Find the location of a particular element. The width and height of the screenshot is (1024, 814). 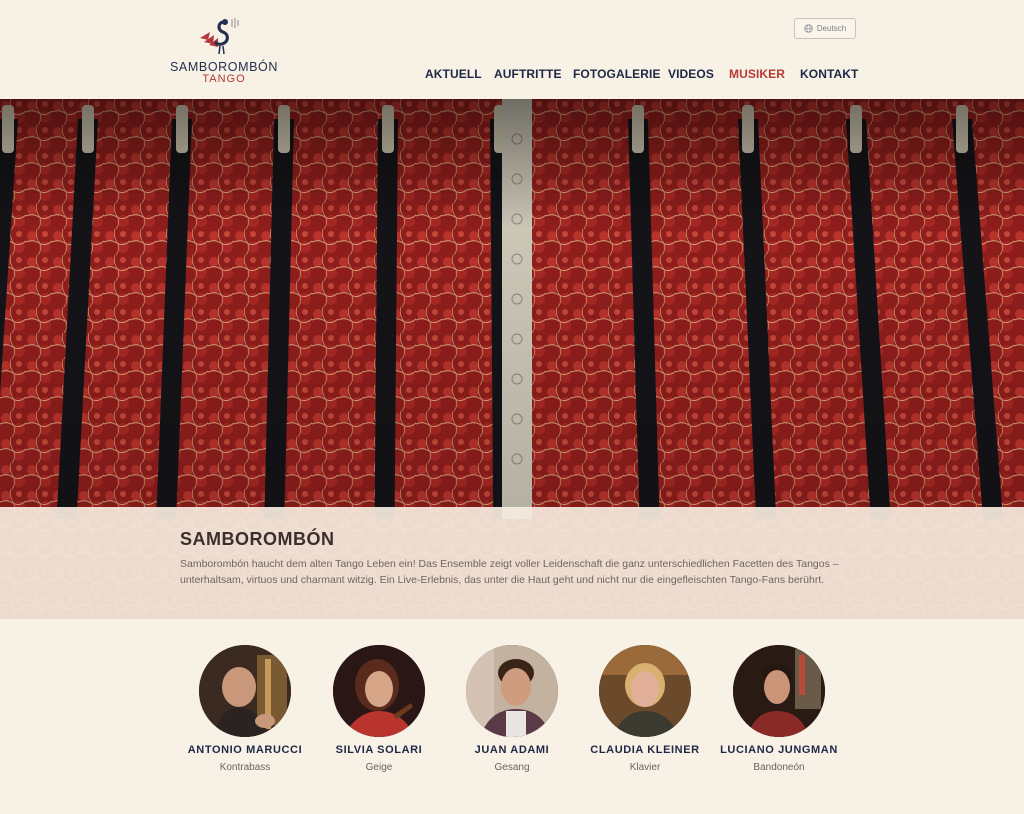

nav-item-kontakt: KONTAKT is located at coordinates (830, 75).